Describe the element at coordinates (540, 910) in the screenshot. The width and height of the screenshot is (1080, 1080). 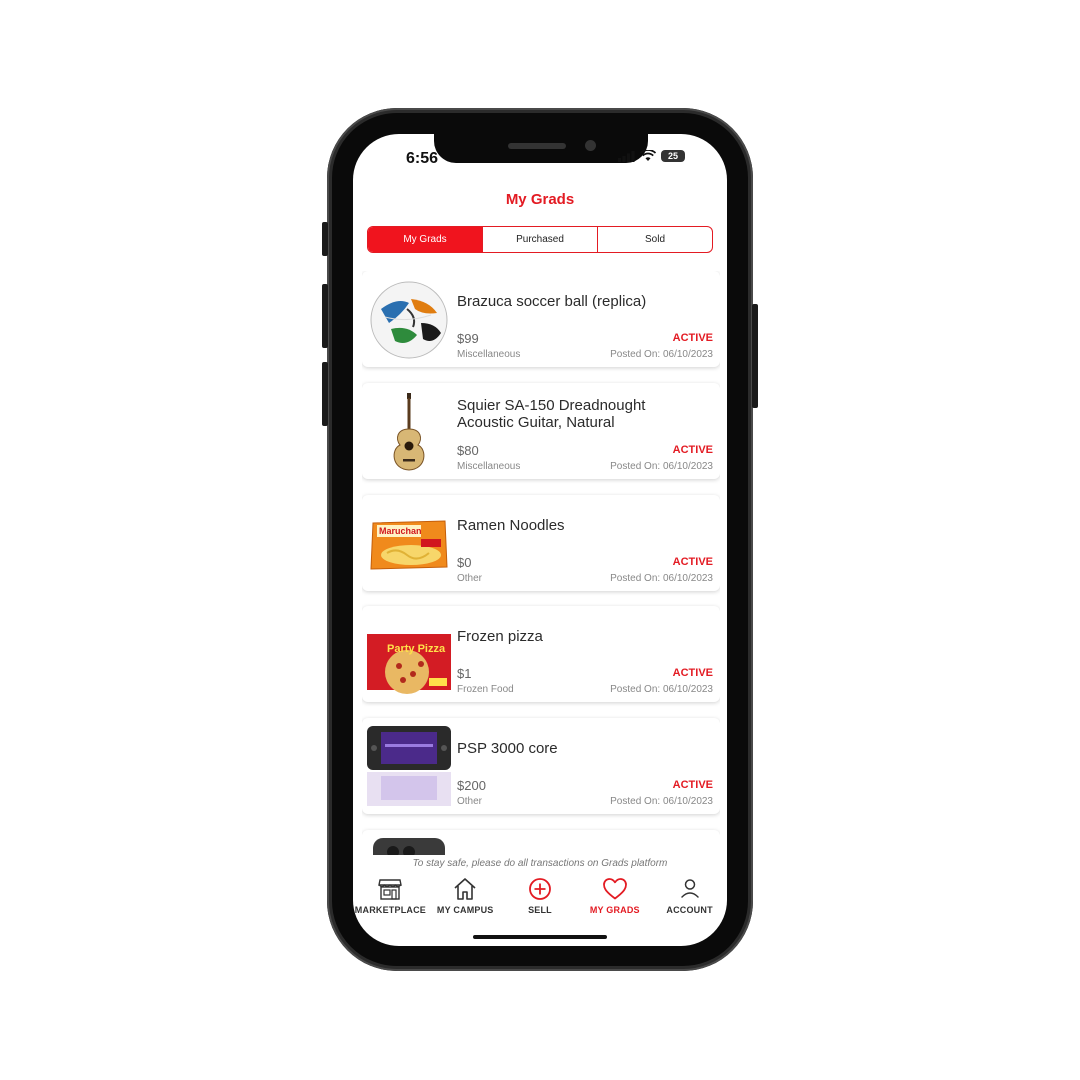
I see `tab-label: SELL` at that location.